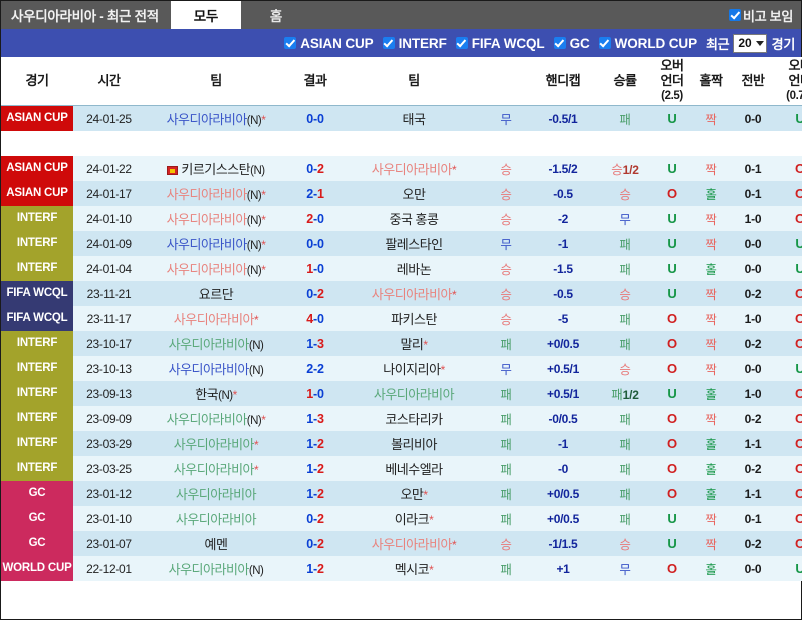  I want to click on table-row: INTERF 23-03-25 사우디아라비아* 1-2 베네수엘라 패 -0 패 O 홀 0-2 O, so click(401, 468).